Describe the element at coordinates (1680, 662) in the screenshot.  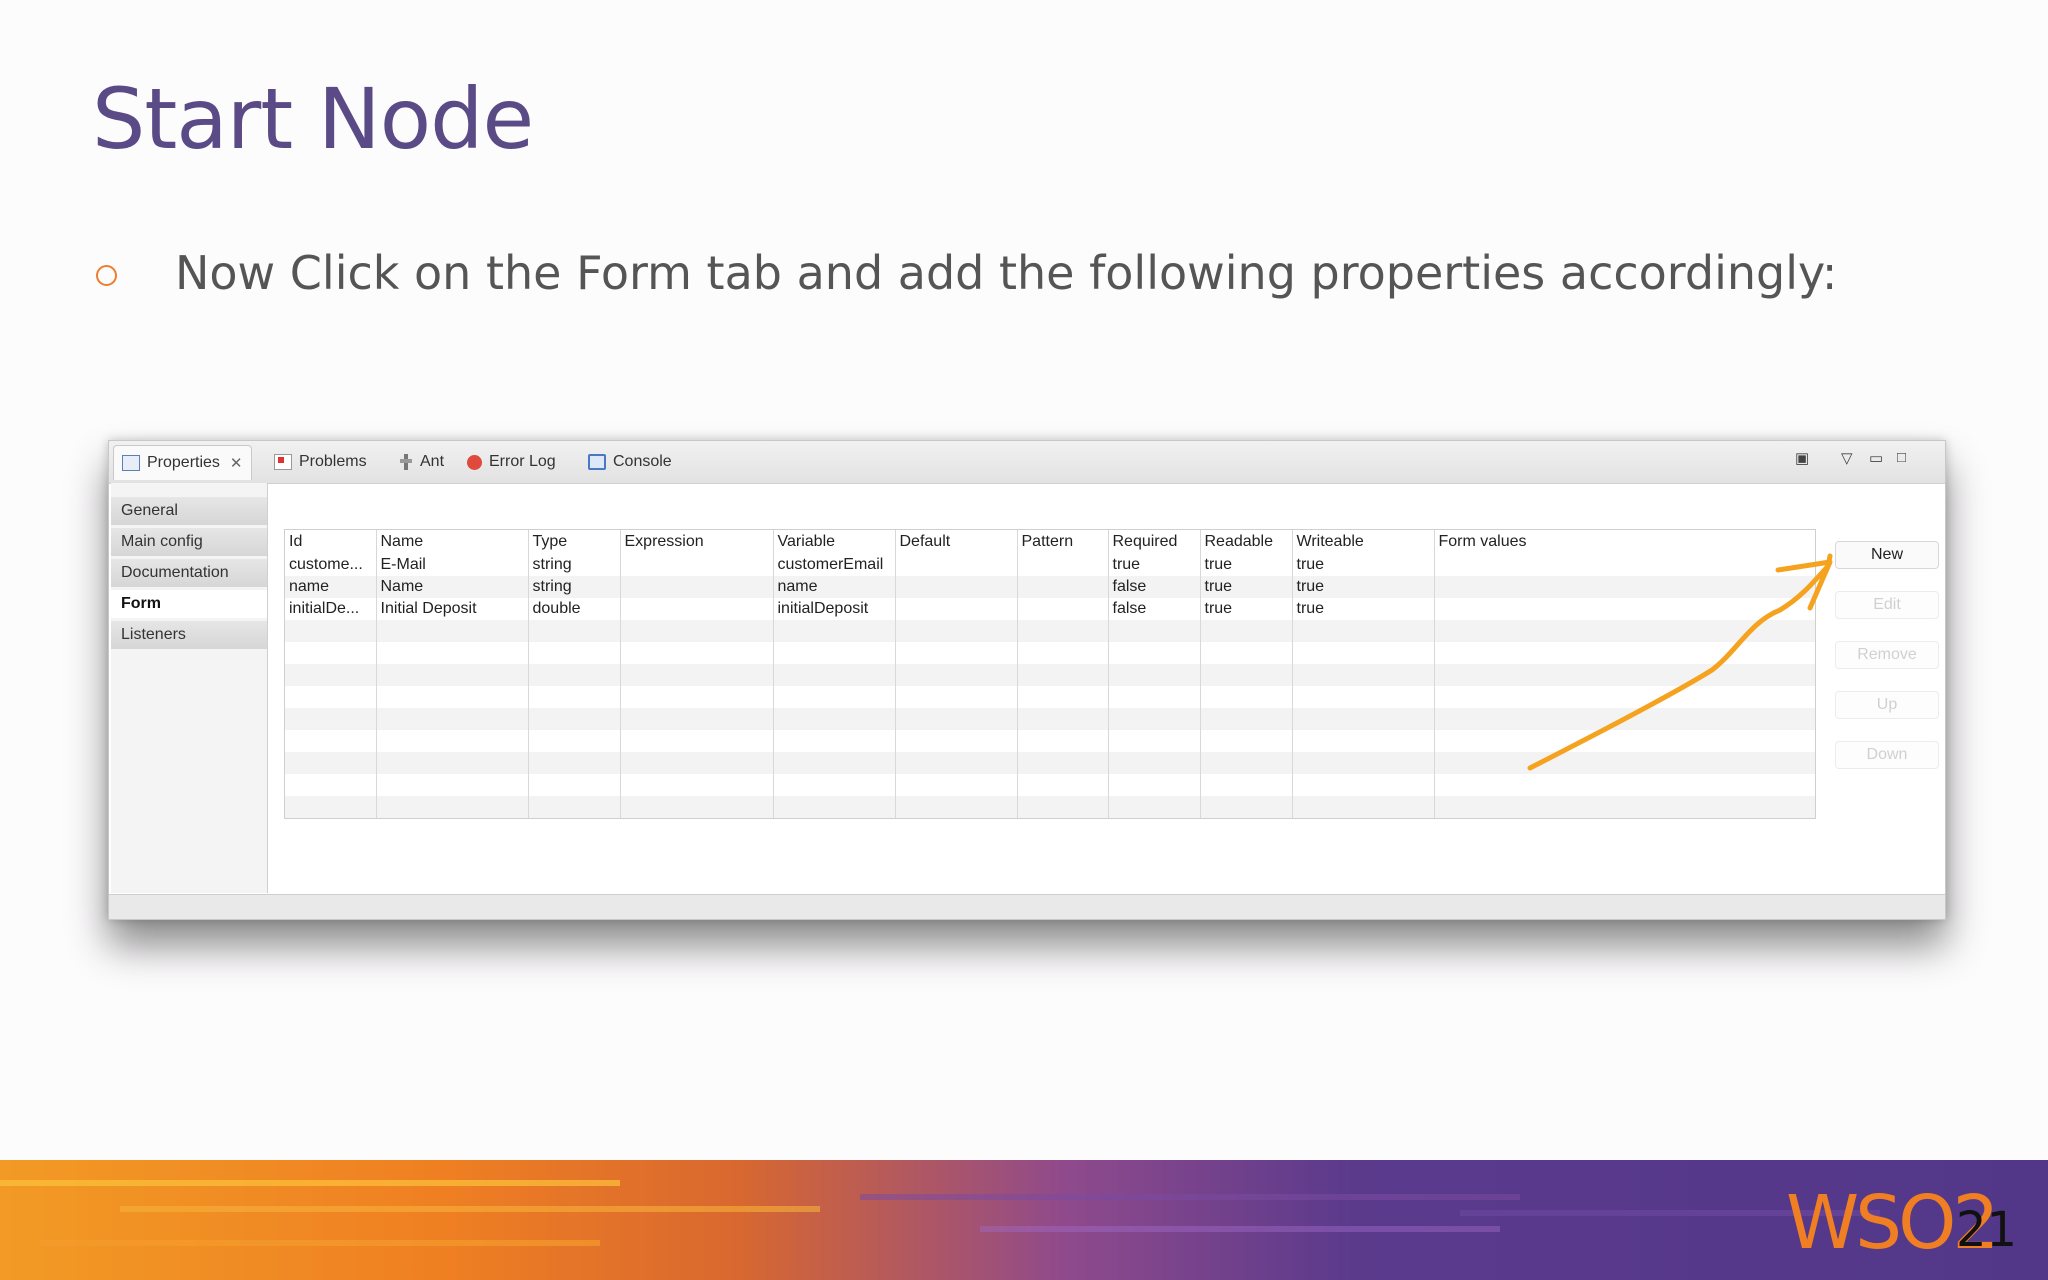
I see `annotation-arrow-icon` at that location.